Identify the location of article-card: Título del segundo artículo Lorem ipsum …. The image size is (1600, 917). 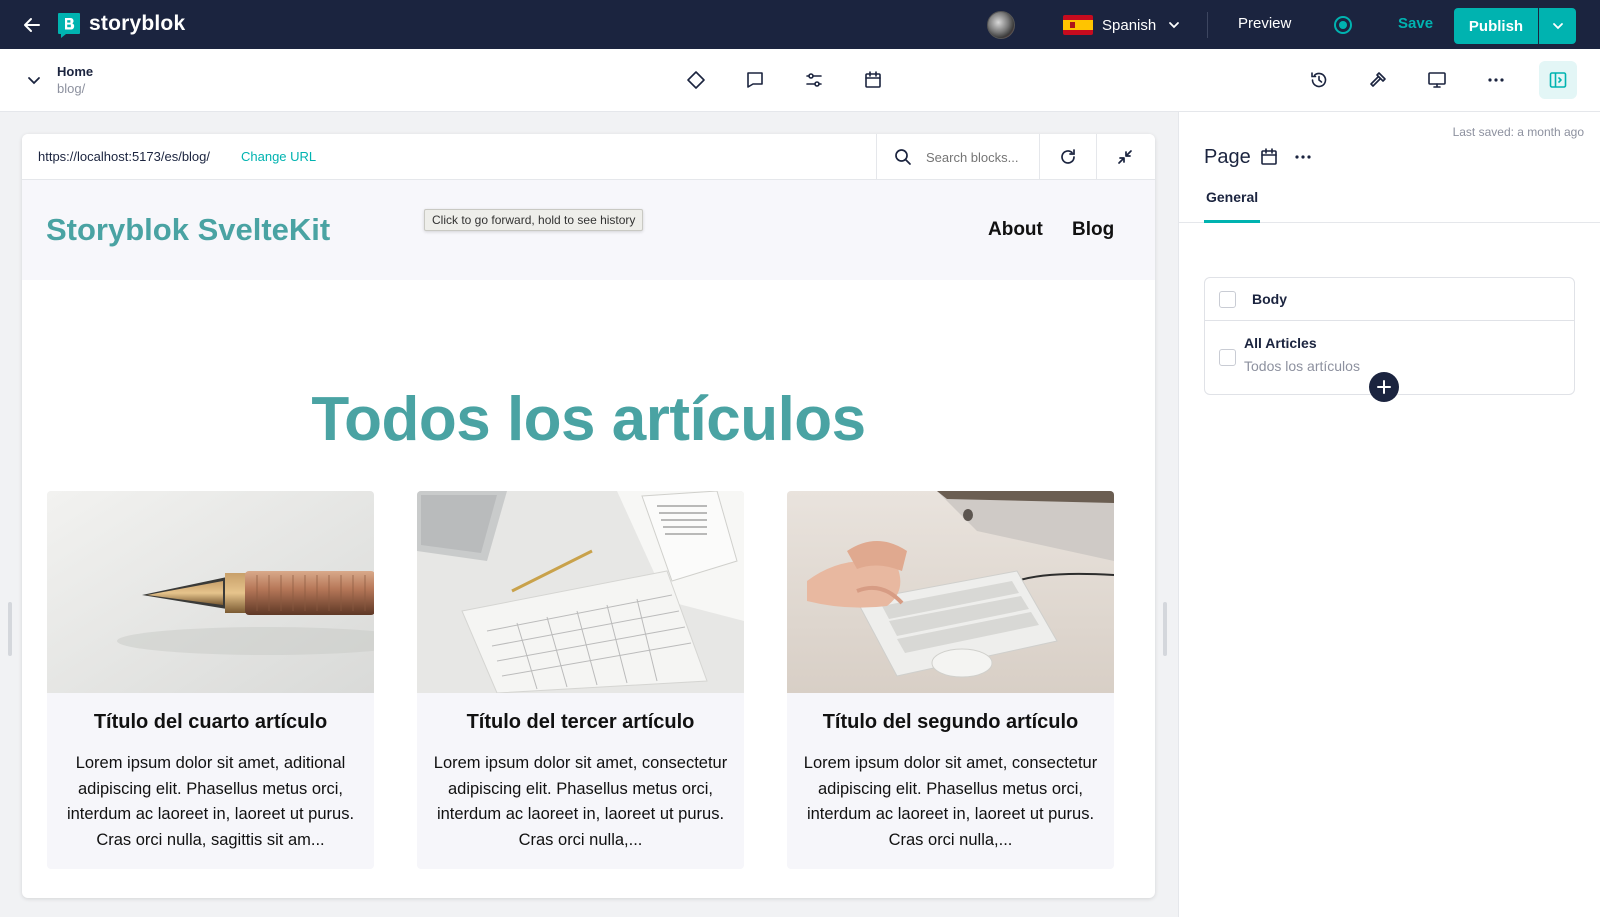
(950, 680).